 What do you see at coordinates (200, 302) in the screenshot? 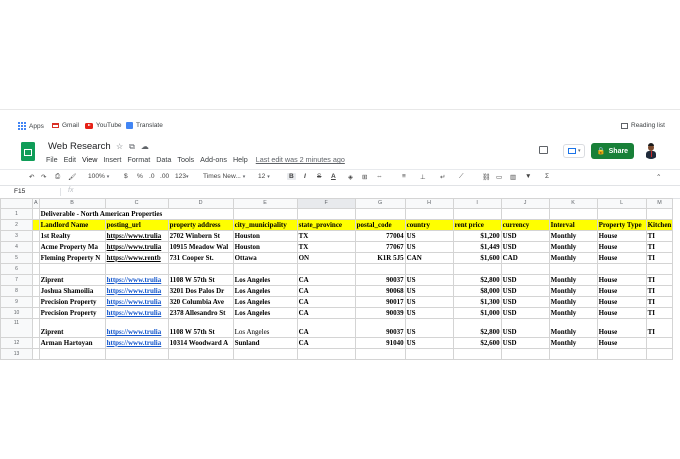
I see `cell: 320 Columbia Ave` at bounding box center [200, 302].